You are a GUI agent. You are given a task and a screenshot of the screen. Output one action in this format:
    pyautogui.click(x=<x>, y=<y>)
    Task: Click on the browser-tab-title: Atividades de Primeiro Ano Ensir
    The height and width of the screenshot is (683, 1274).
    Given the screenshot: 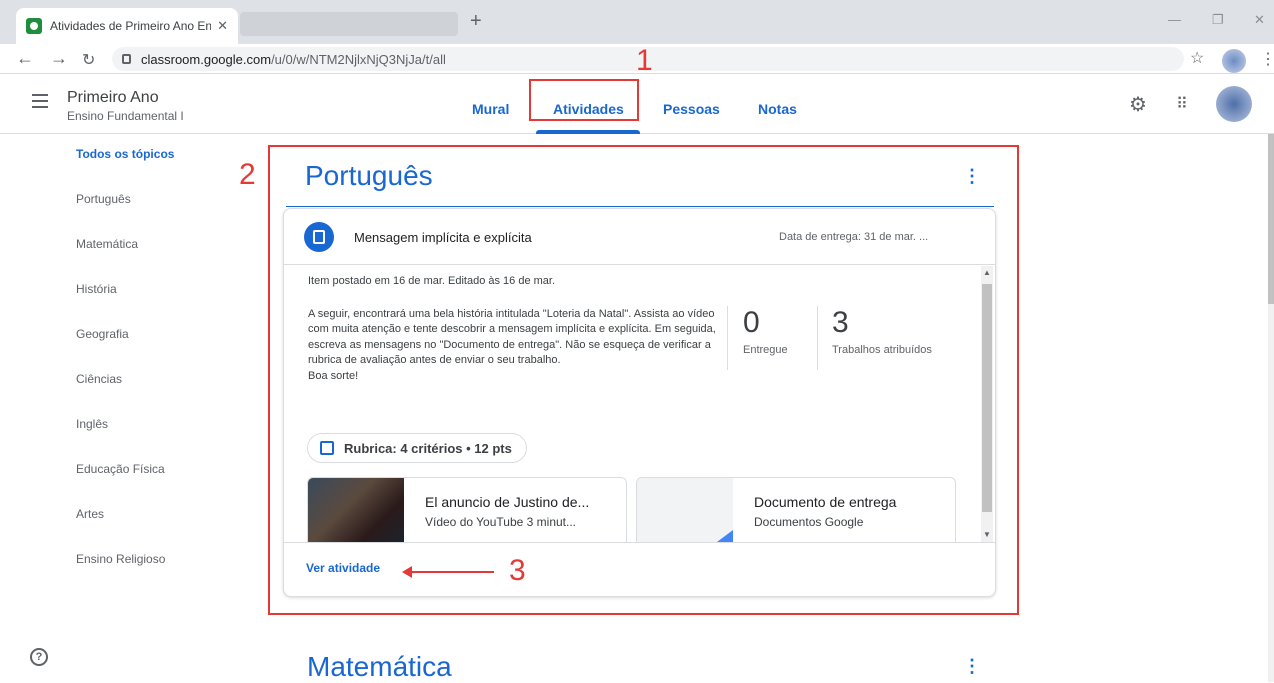 What is the action you would take?
    pyautogui.click(x=131, y=26)
    